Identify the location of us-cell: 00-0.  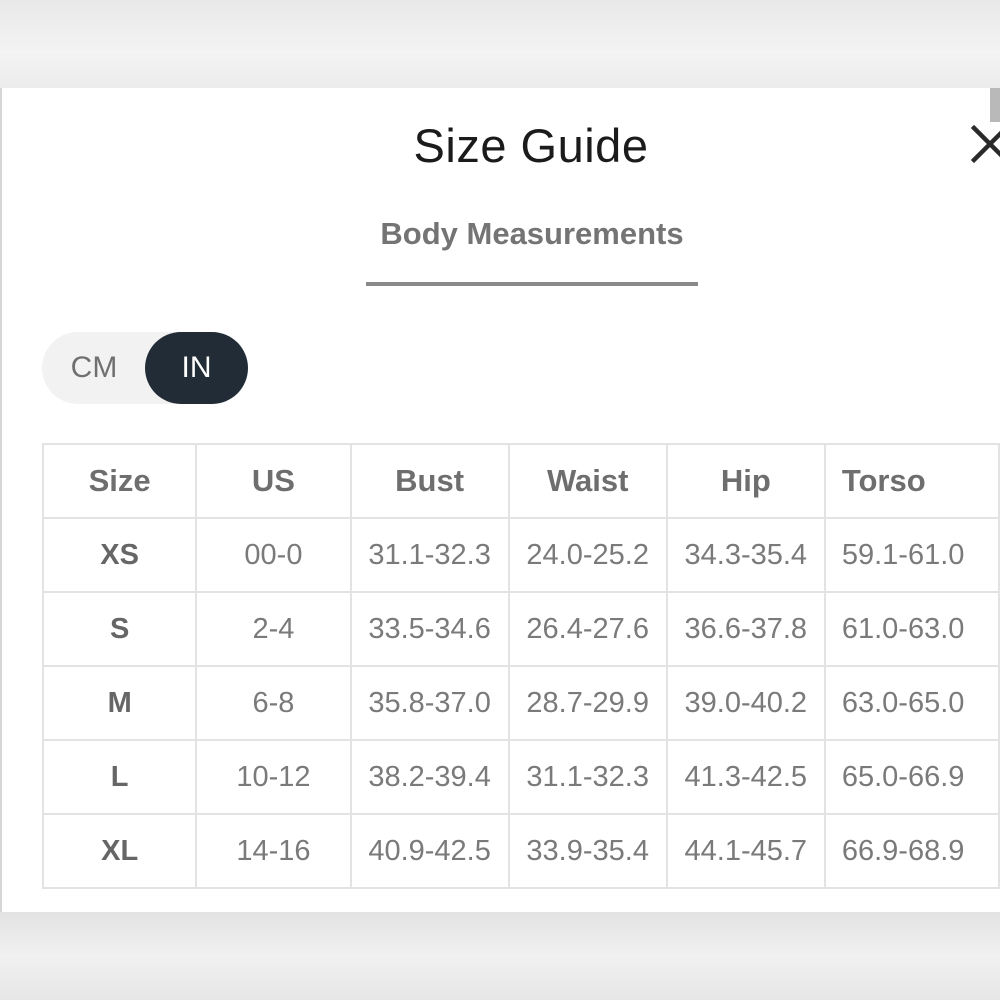
(273, 555).